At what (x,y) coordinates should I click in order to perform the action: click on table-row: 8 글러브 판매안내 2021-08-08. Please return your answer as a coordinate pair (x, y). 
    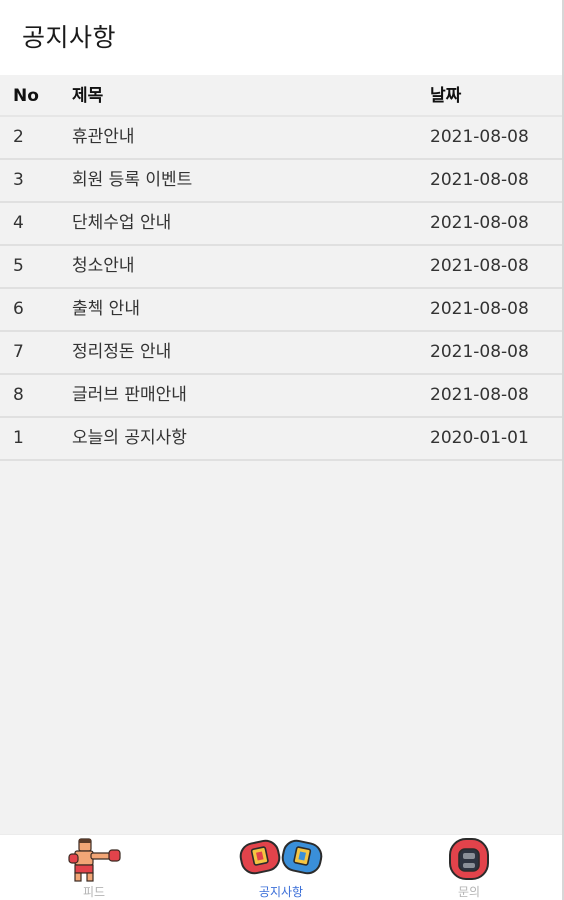
    Looking at the image, I should click on (281, 396).